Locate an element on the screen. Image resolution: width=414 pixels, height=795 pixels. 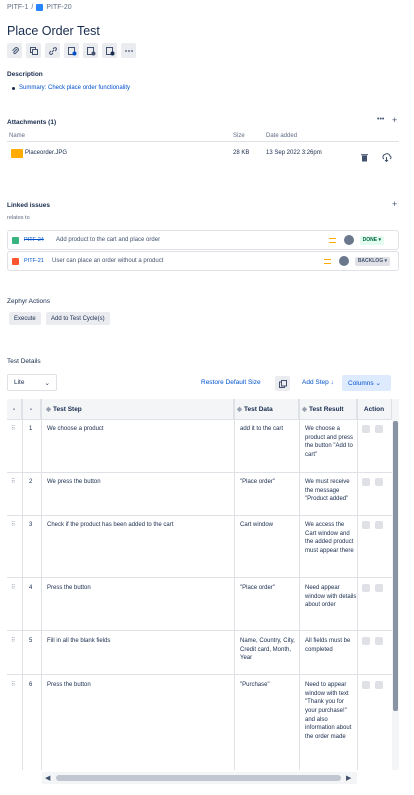
attach-icon is located at coordinates (14, 50).